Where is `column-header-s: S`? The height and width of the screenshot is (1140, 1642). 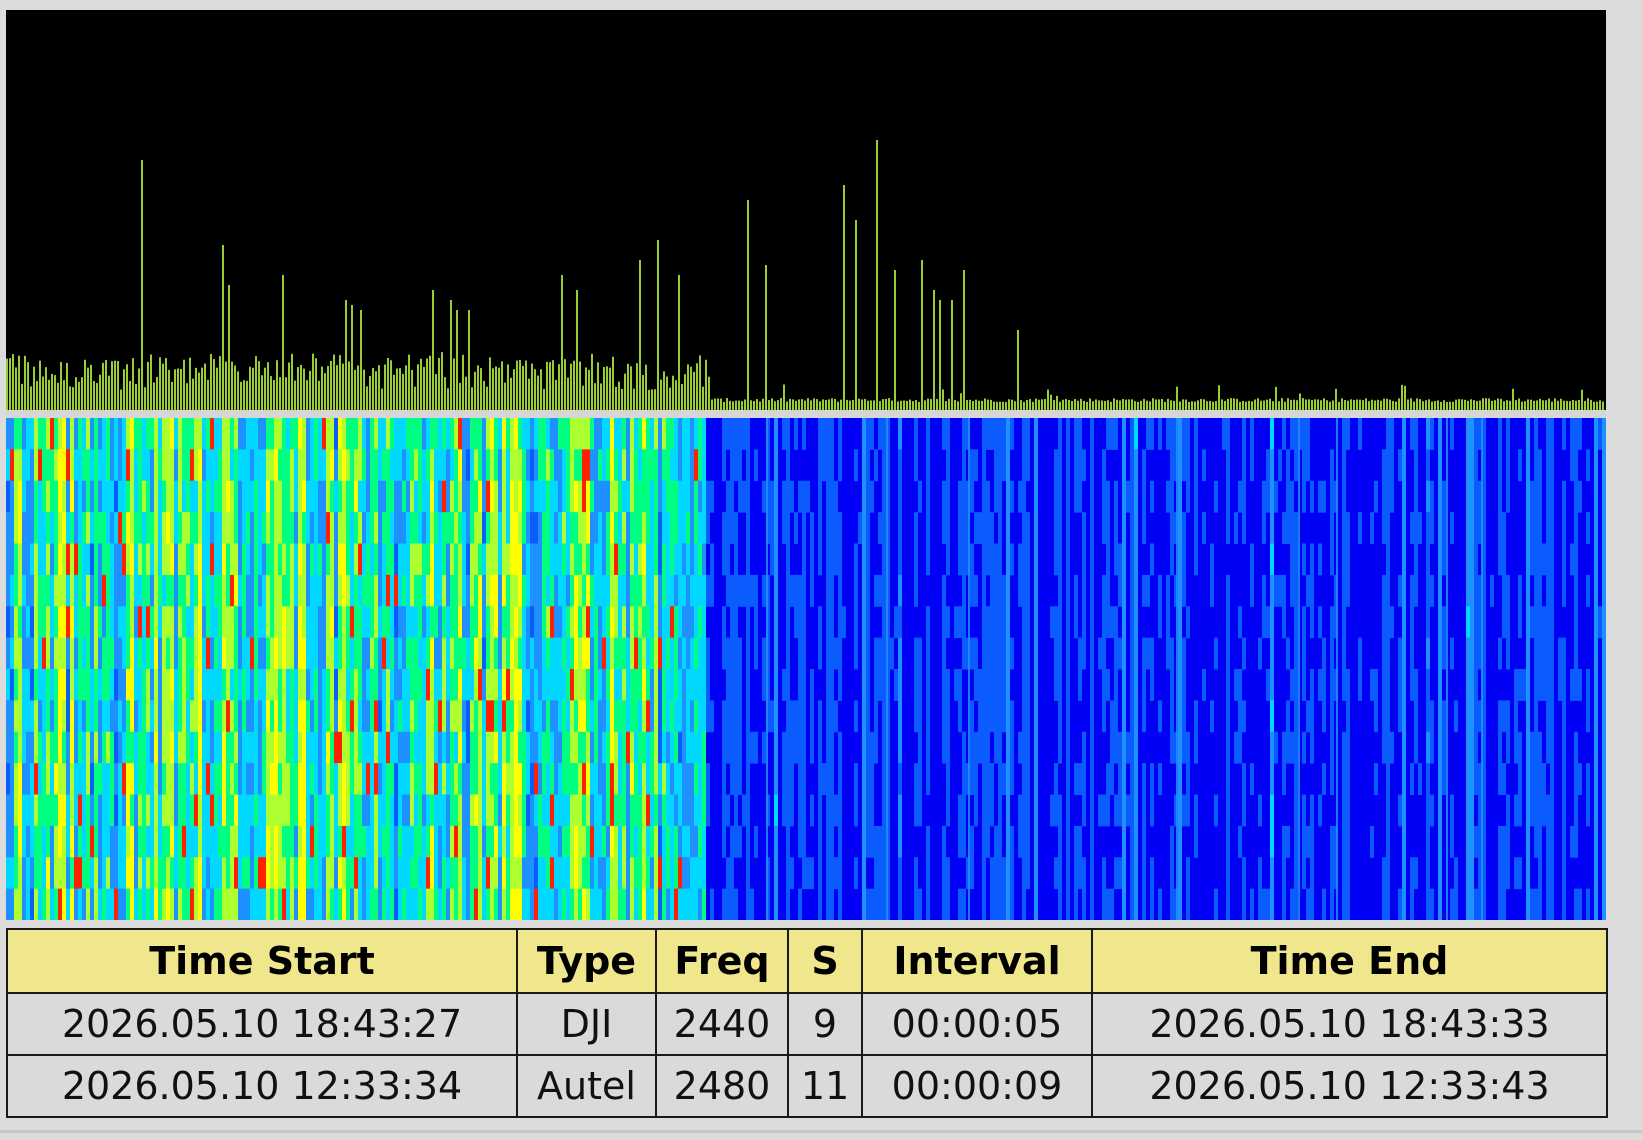 column-header-s: S is located at coordinates (825, 961).